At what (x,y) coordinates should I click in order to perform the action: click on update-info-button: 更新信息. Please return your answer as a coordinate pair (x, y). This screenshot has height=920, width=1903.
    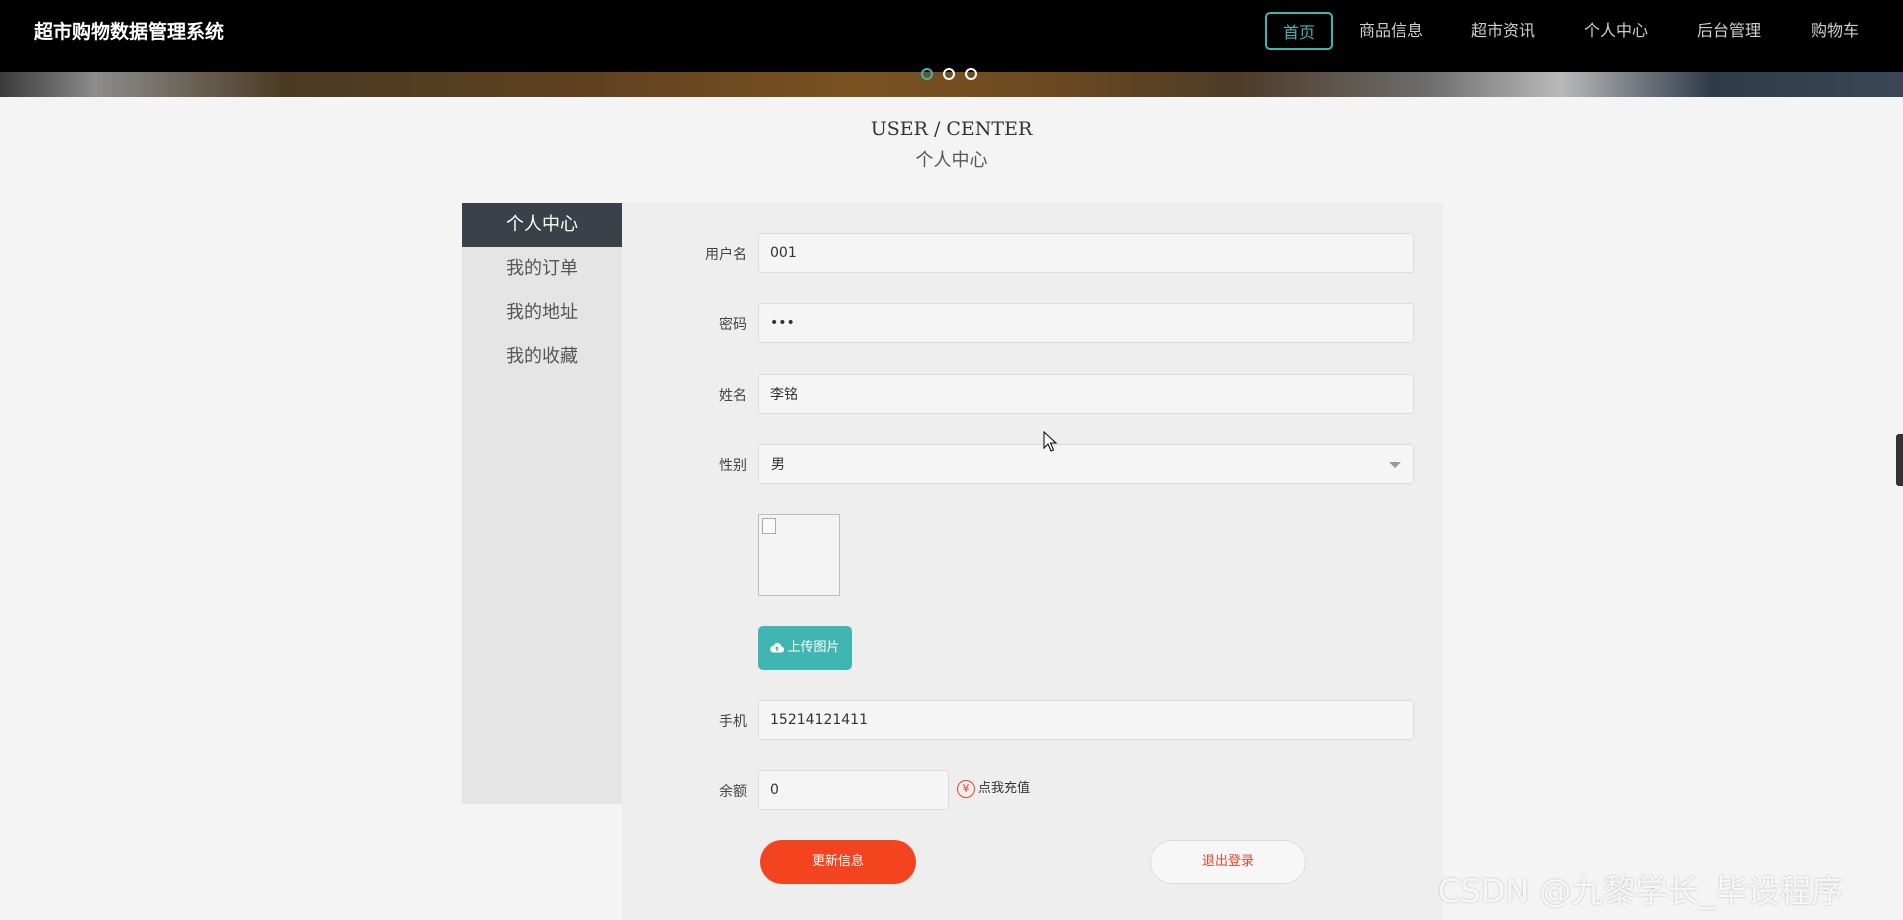
    Looking at the image, I should click on (838, 862).